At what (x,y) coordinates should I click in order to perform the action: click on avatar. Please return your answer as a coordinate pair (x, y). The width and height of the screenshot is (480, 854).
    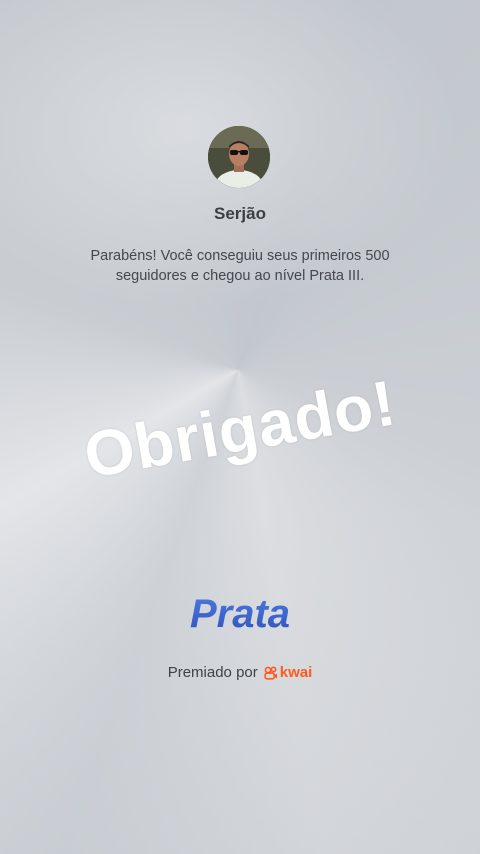
    Looking at the image, I should click on (239, 157).